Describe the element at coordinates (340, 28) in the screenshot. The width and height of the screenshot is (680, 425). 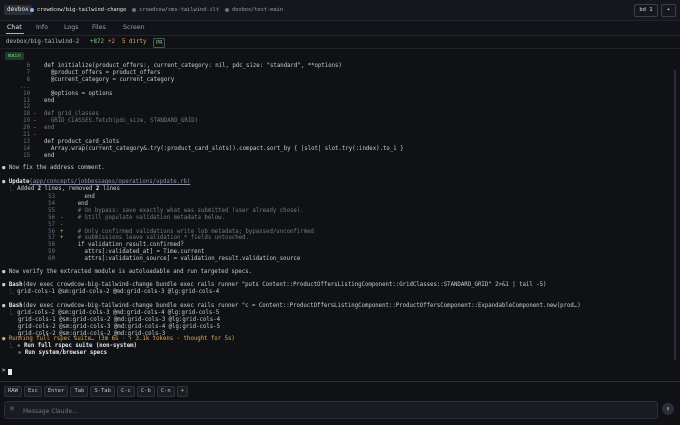
I see `tab-bar: Chat Info Logs Files Screen` at that location.